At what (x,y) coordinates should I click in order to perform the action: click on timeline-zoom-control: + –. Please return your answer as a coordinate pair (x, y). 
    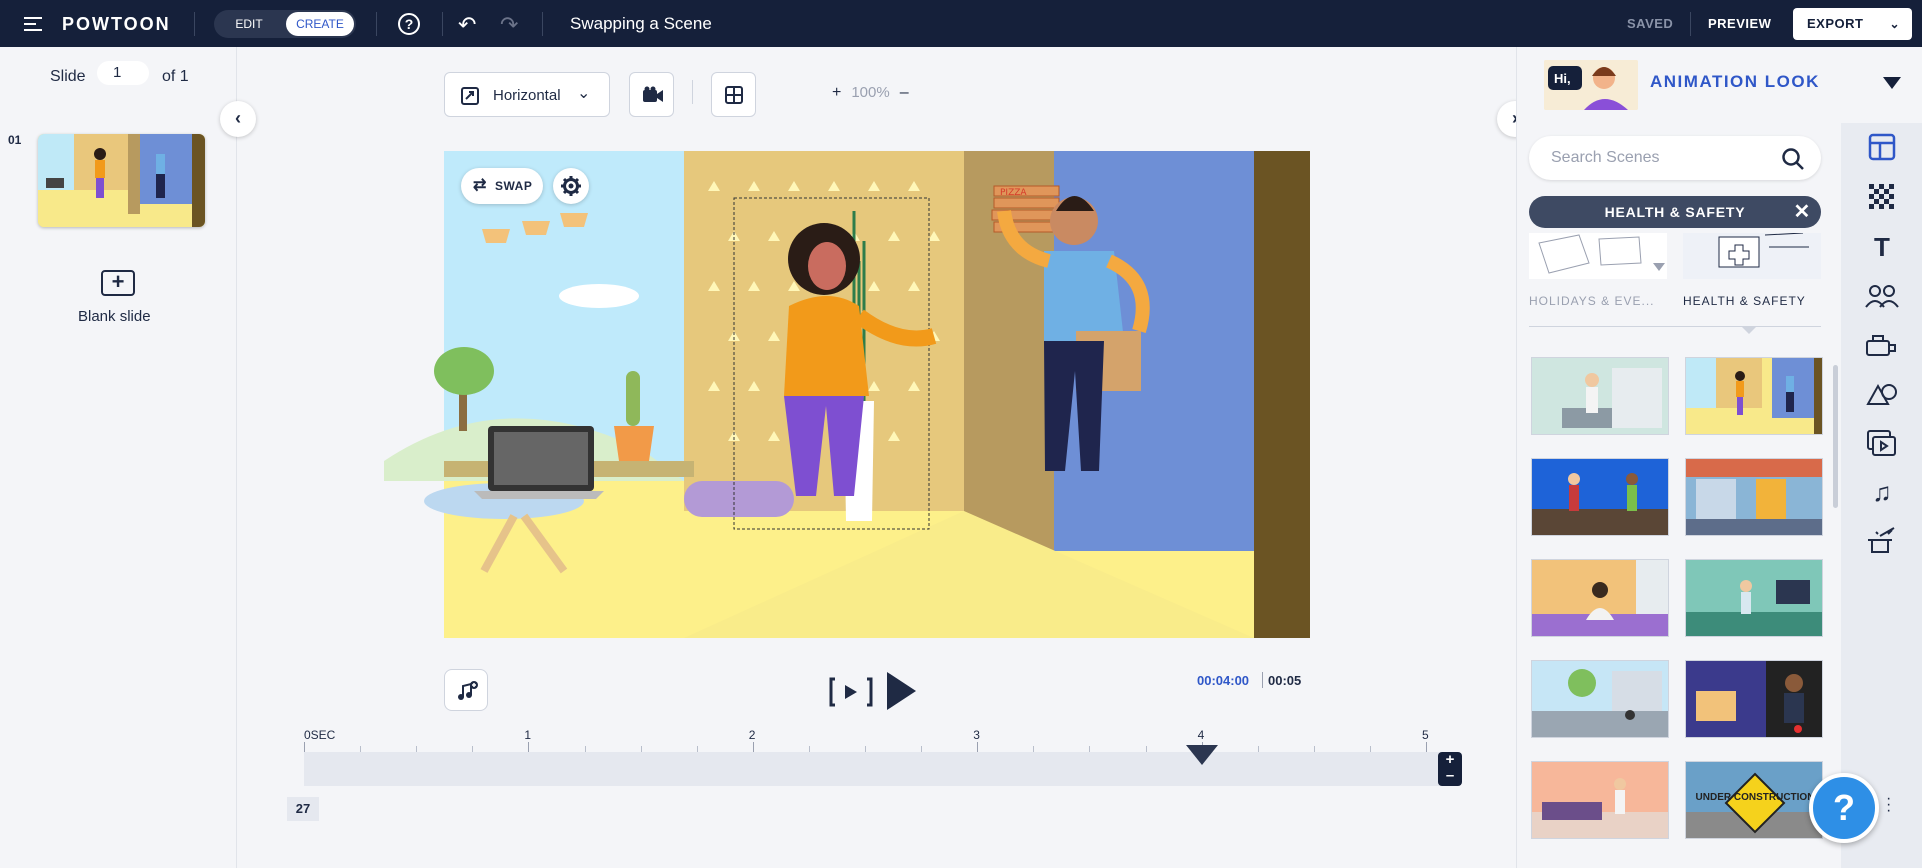
    Looking at the image, I should click on (1450, 769).